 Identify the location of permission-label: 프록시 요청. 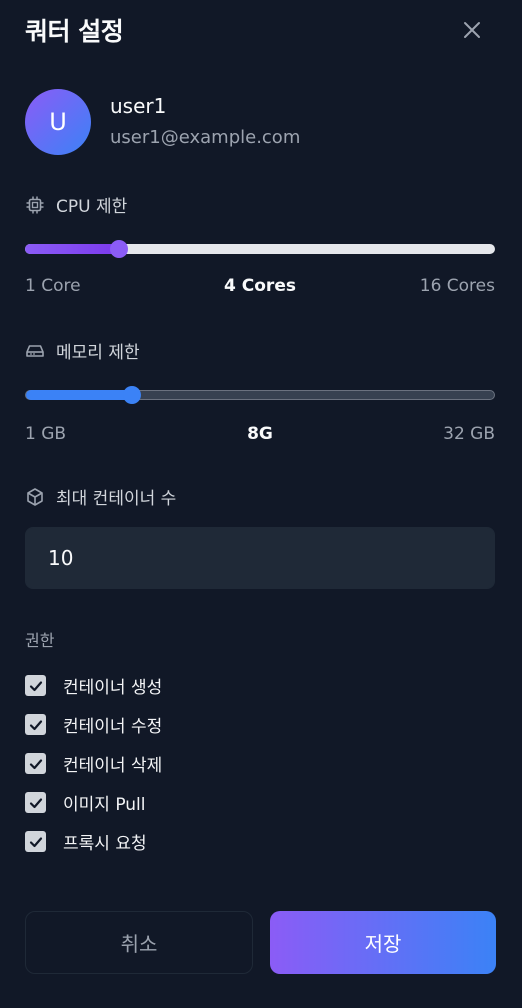
(105, 844).